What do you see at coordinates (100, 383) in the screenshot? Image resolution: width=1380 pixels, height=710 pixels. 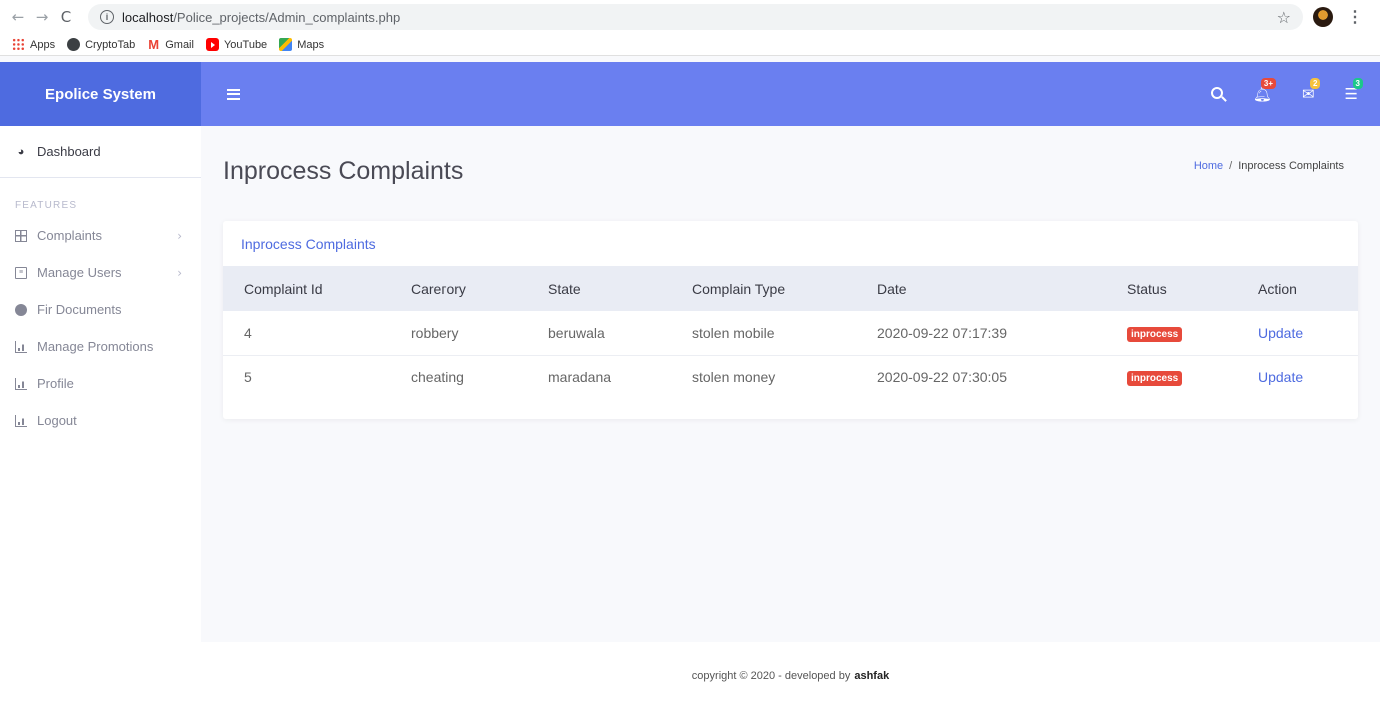 I see `sidebar-item-profile: Profile` at bounding box center [100, 383].